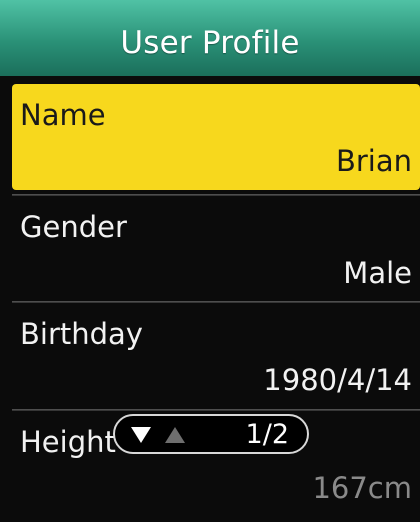 This screenshot has height=522, width=420. I want to click on page-indicator: 1/2, so click(211, 434).